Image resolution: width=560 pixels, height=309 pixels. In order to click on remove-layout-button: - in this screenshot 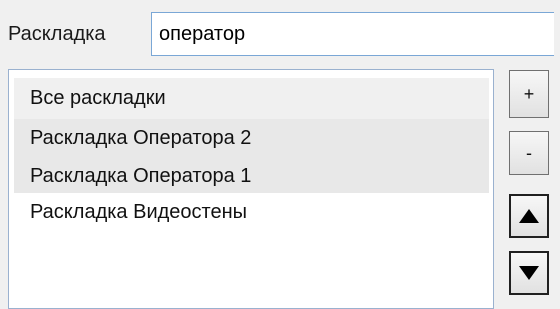, I will do `click(529, 153)`.